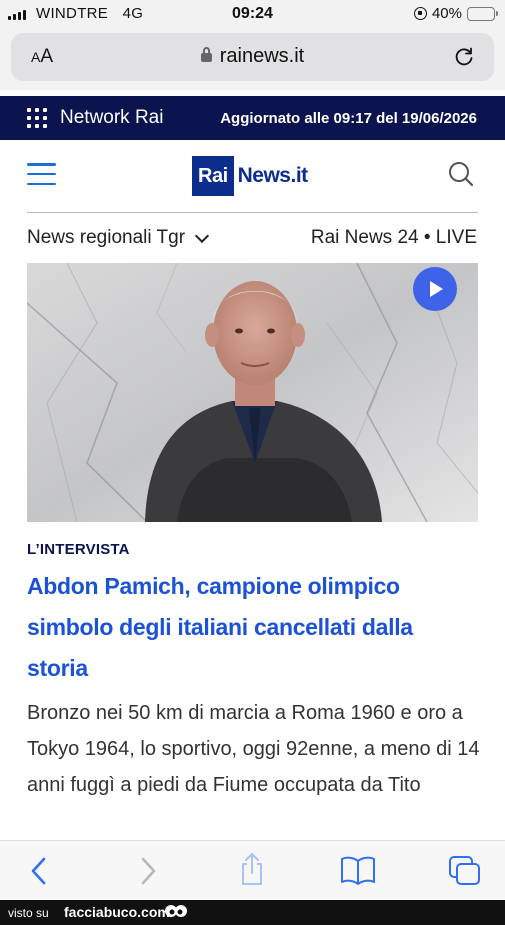  Describe the element at coordinates (28, 913) in the screenshot. I see `watermark-prefix: visto su` at that location.